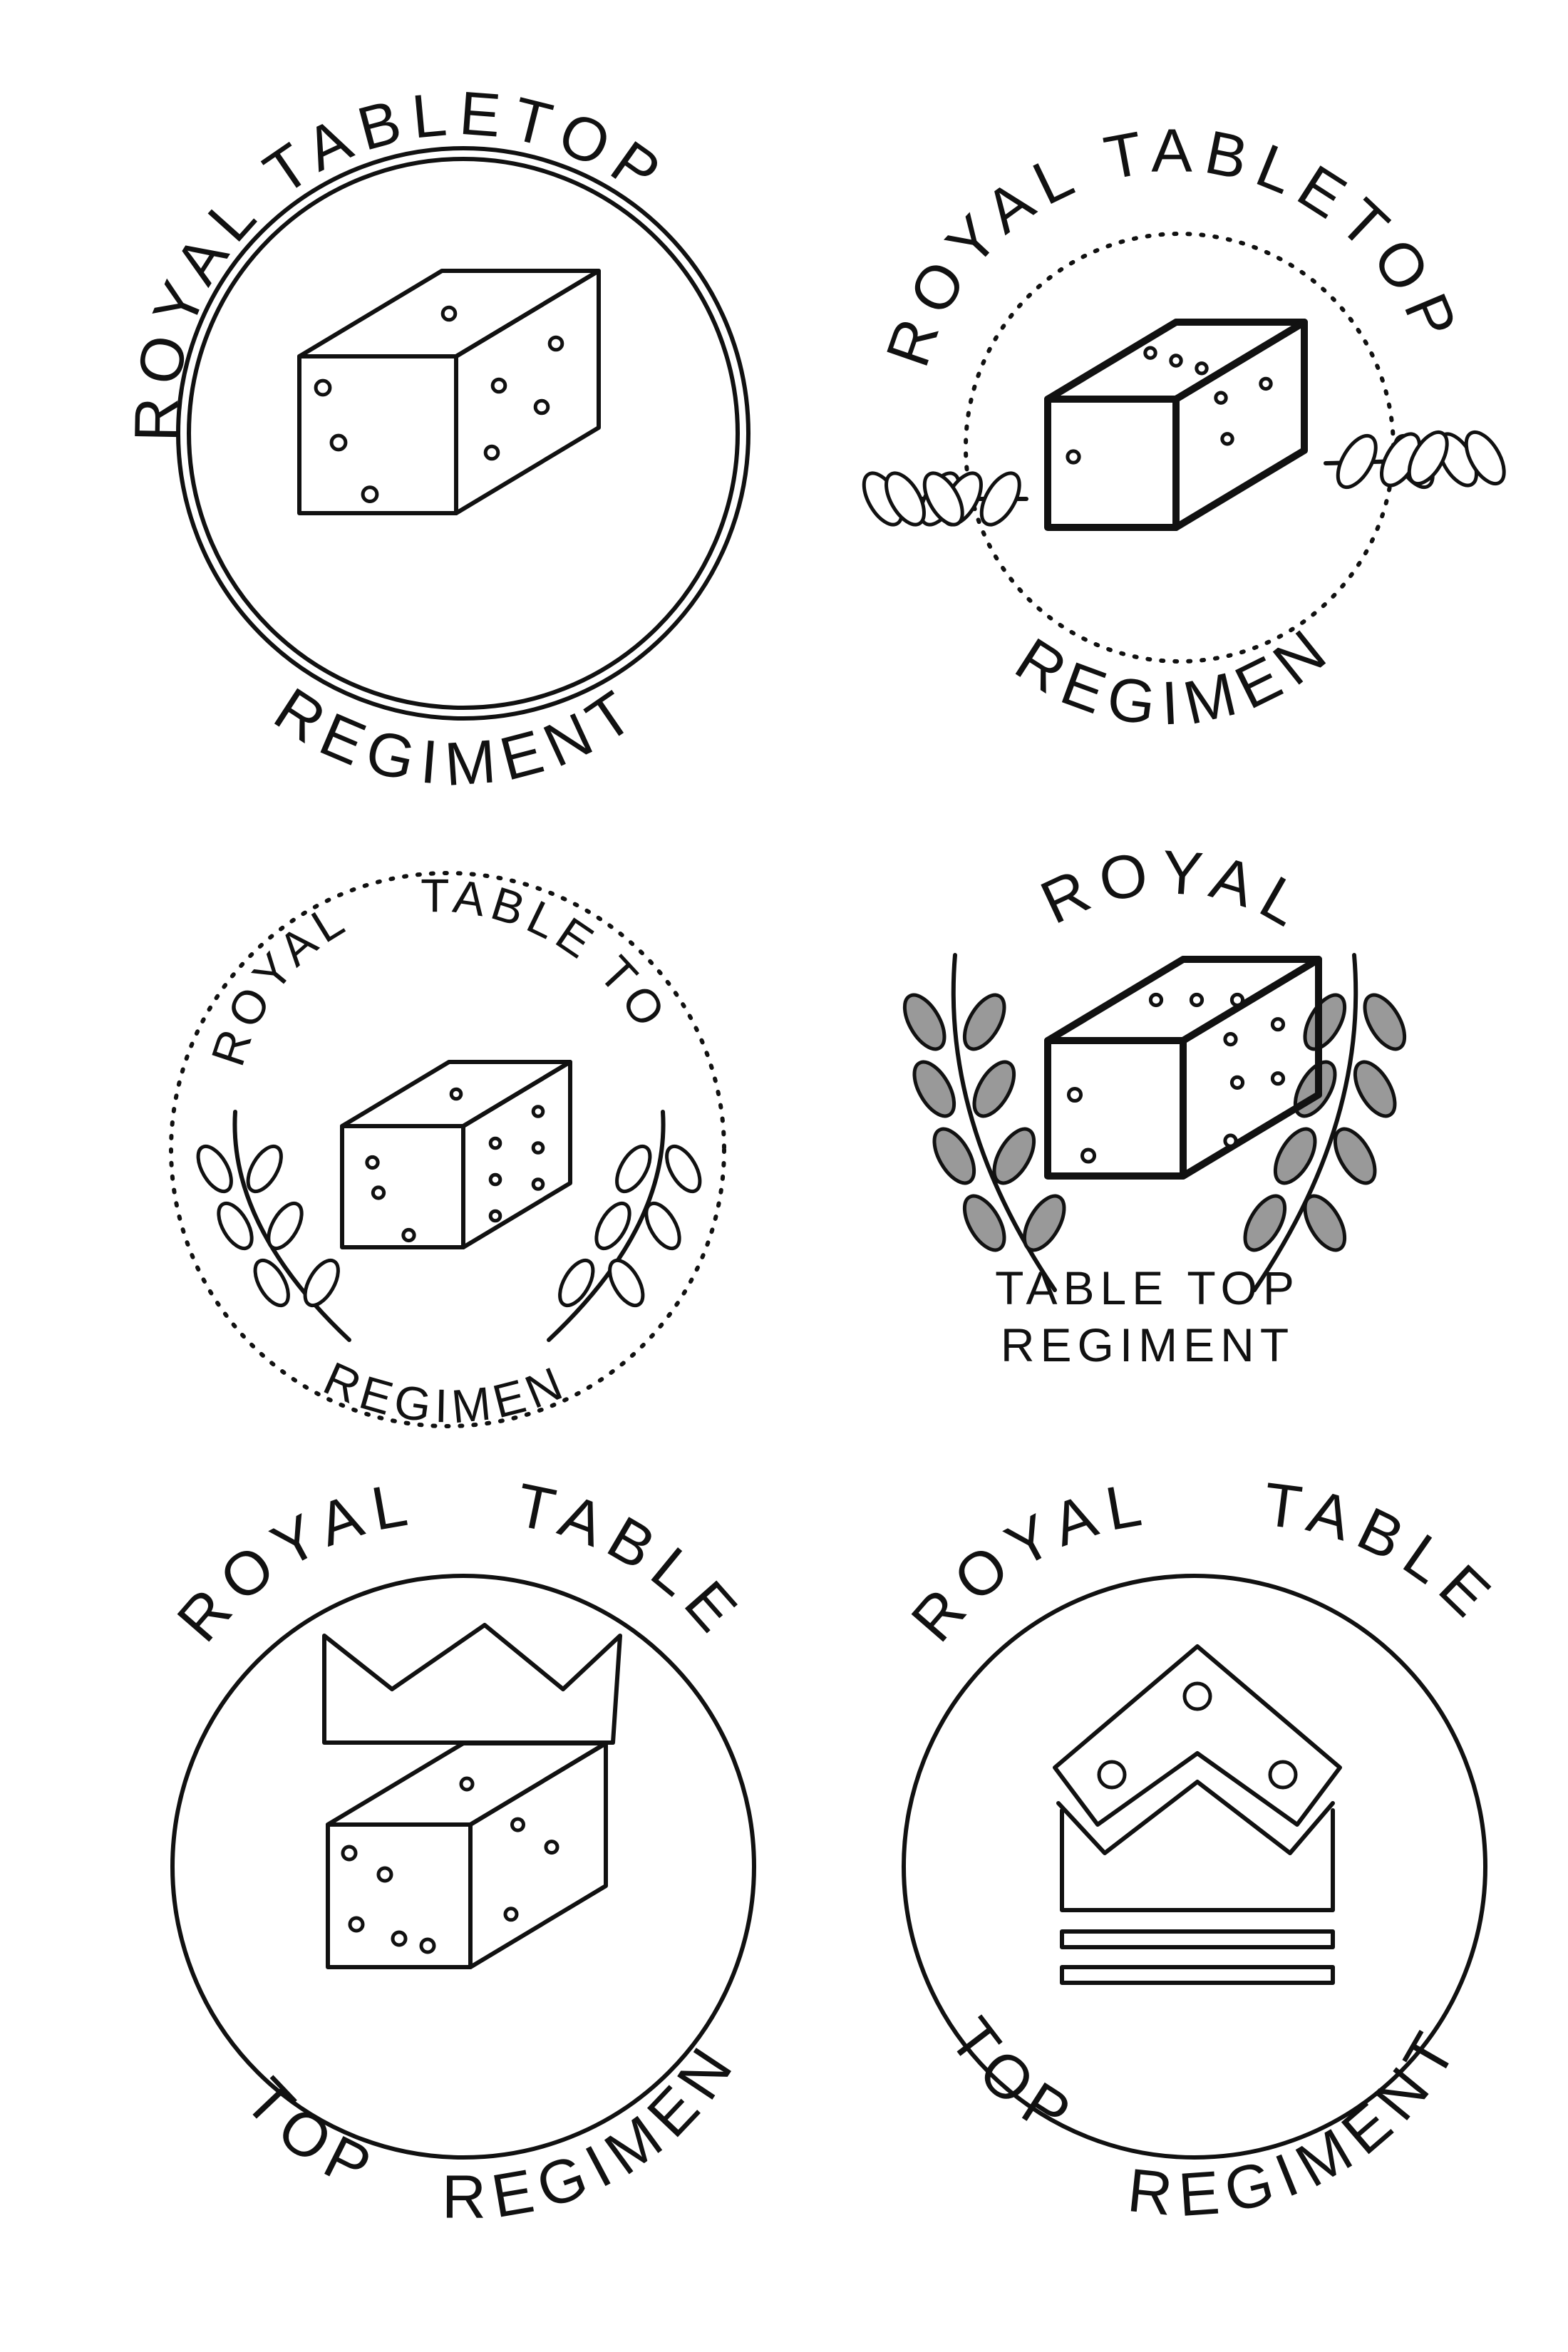 This screenshot has height=2352, width=1568. I want to click on inner-ring, so click(464, 433).